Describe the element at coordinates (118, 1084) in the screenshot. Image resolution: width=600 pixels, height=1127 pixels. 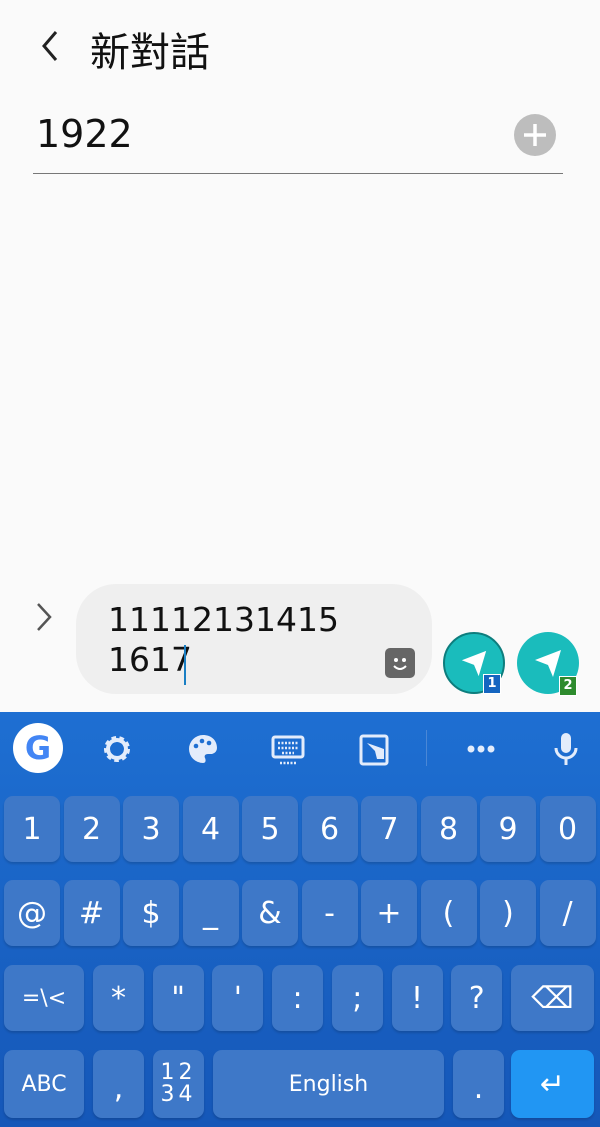
I see `key: ,` at that location.